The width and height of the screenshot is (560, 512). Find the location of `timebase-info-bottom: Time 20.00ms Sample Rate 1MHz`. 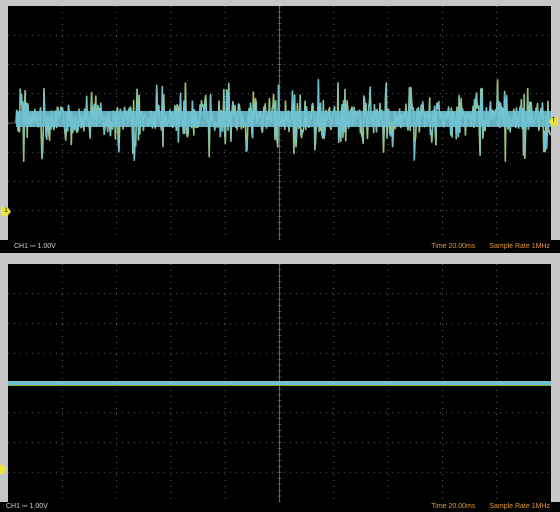

timebase-info-bottom: Time 20.00ms Sample Rate 1MHz is located at coordinates (484, 507).